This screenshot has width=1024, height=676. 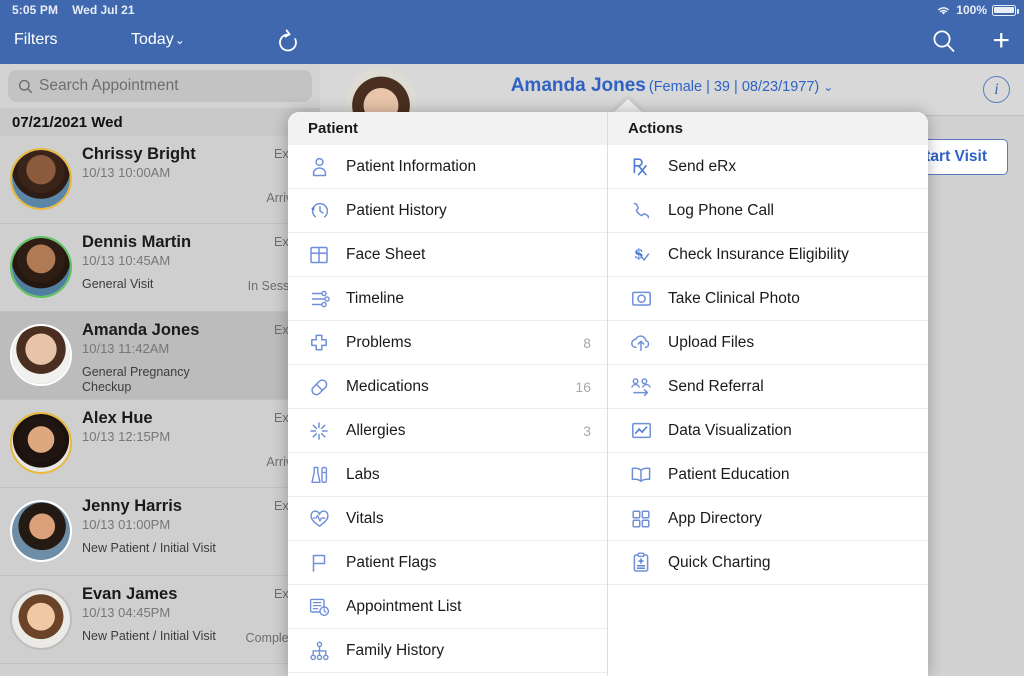 I want to click on menu-item-label: Medications, so click(x=387, y=386).